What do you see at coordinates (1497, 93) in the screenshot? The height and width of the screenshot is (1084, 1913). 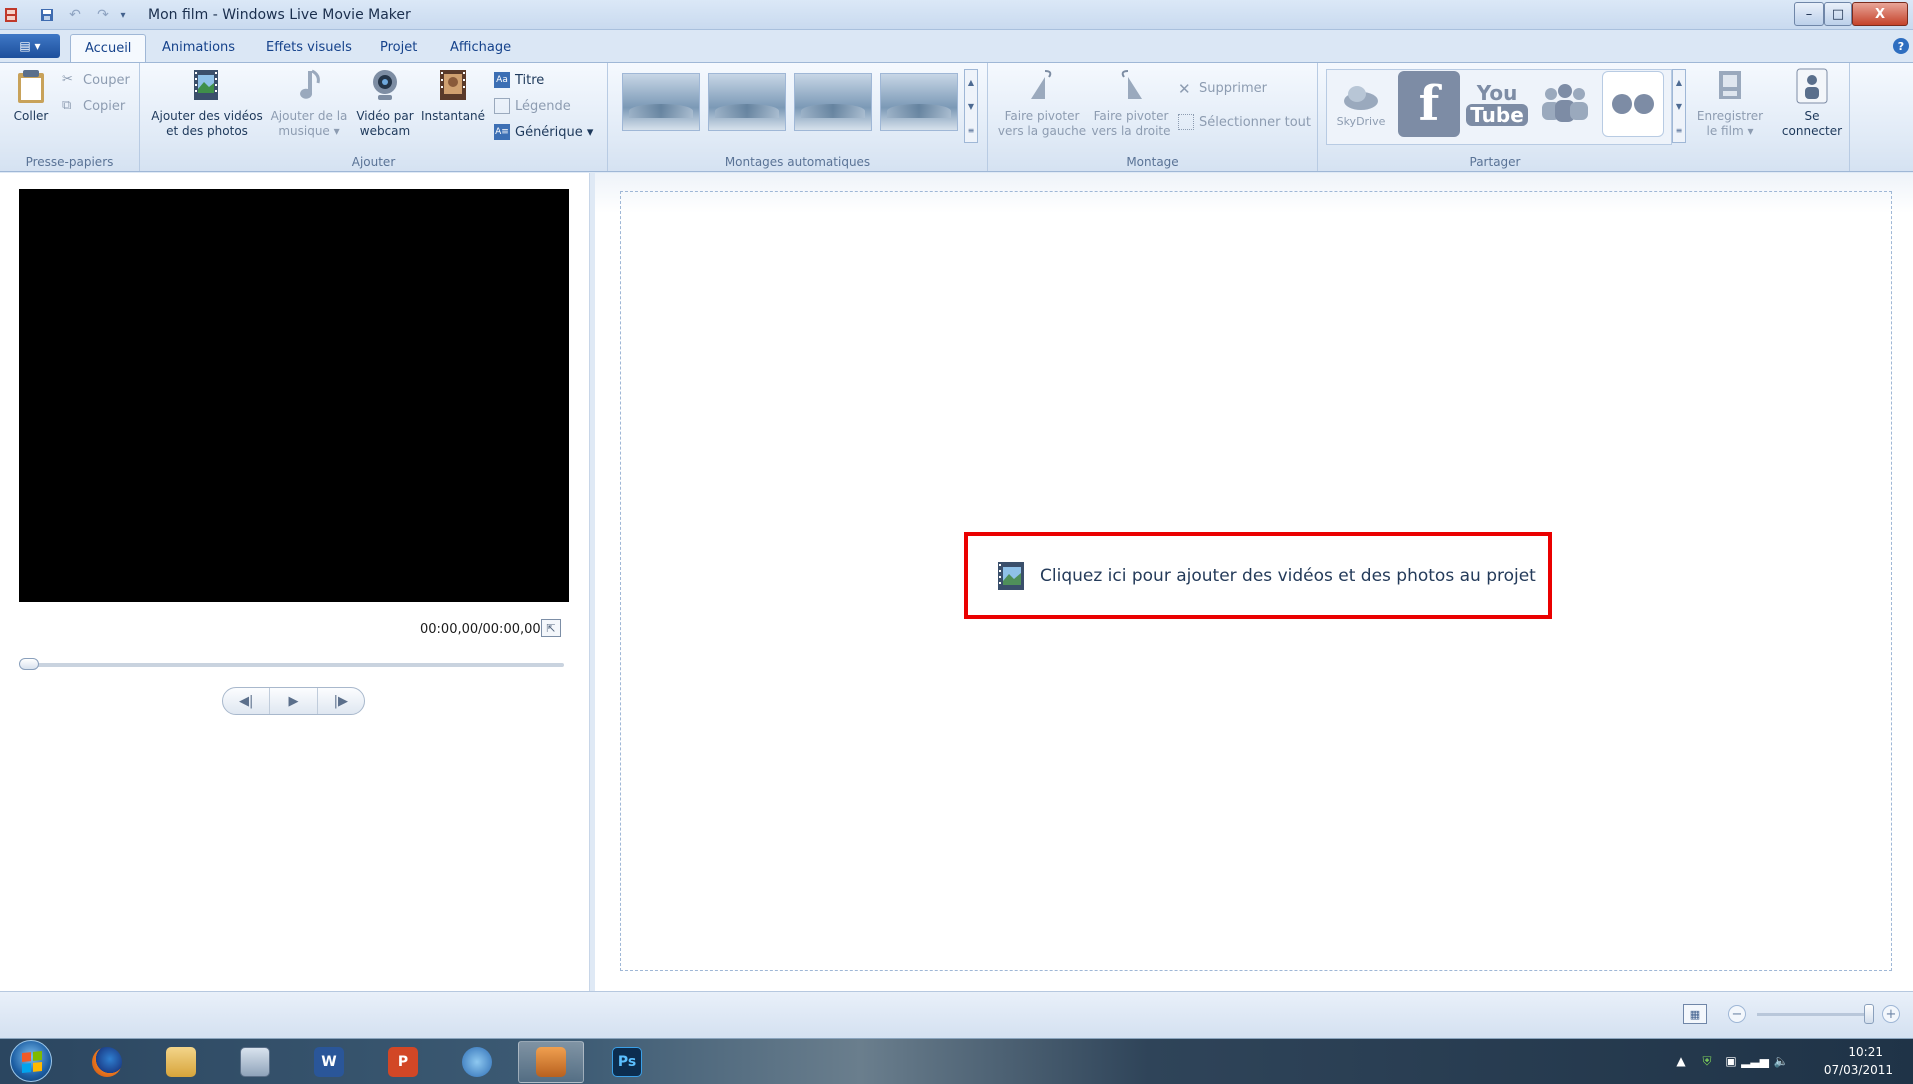 I see `youtube-you-text: You` at bounding box center [1497, 93].